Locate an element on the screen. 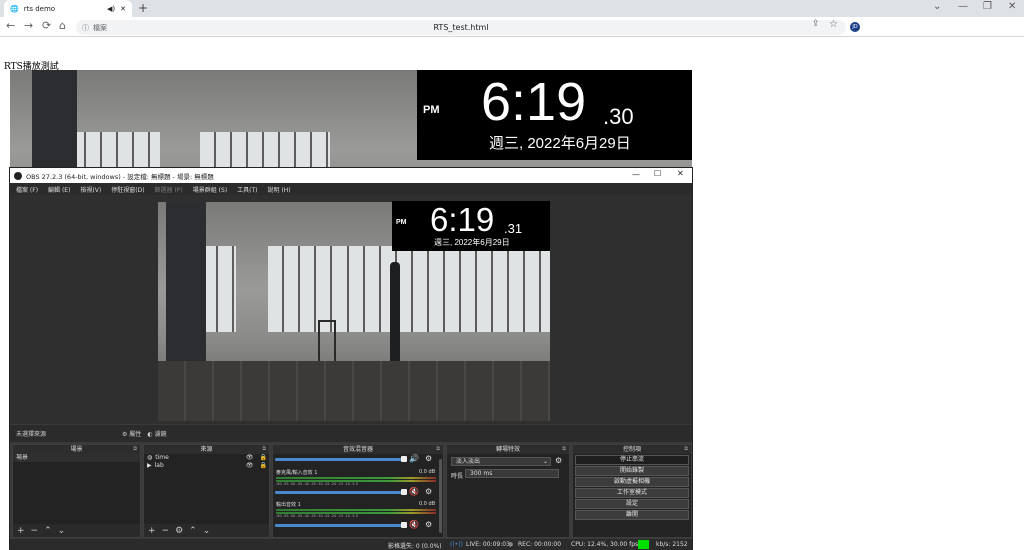 Image resolution: width=1024 pixels, height=550 pixels. mic-volume-fader is located at coordinates (339, 492).